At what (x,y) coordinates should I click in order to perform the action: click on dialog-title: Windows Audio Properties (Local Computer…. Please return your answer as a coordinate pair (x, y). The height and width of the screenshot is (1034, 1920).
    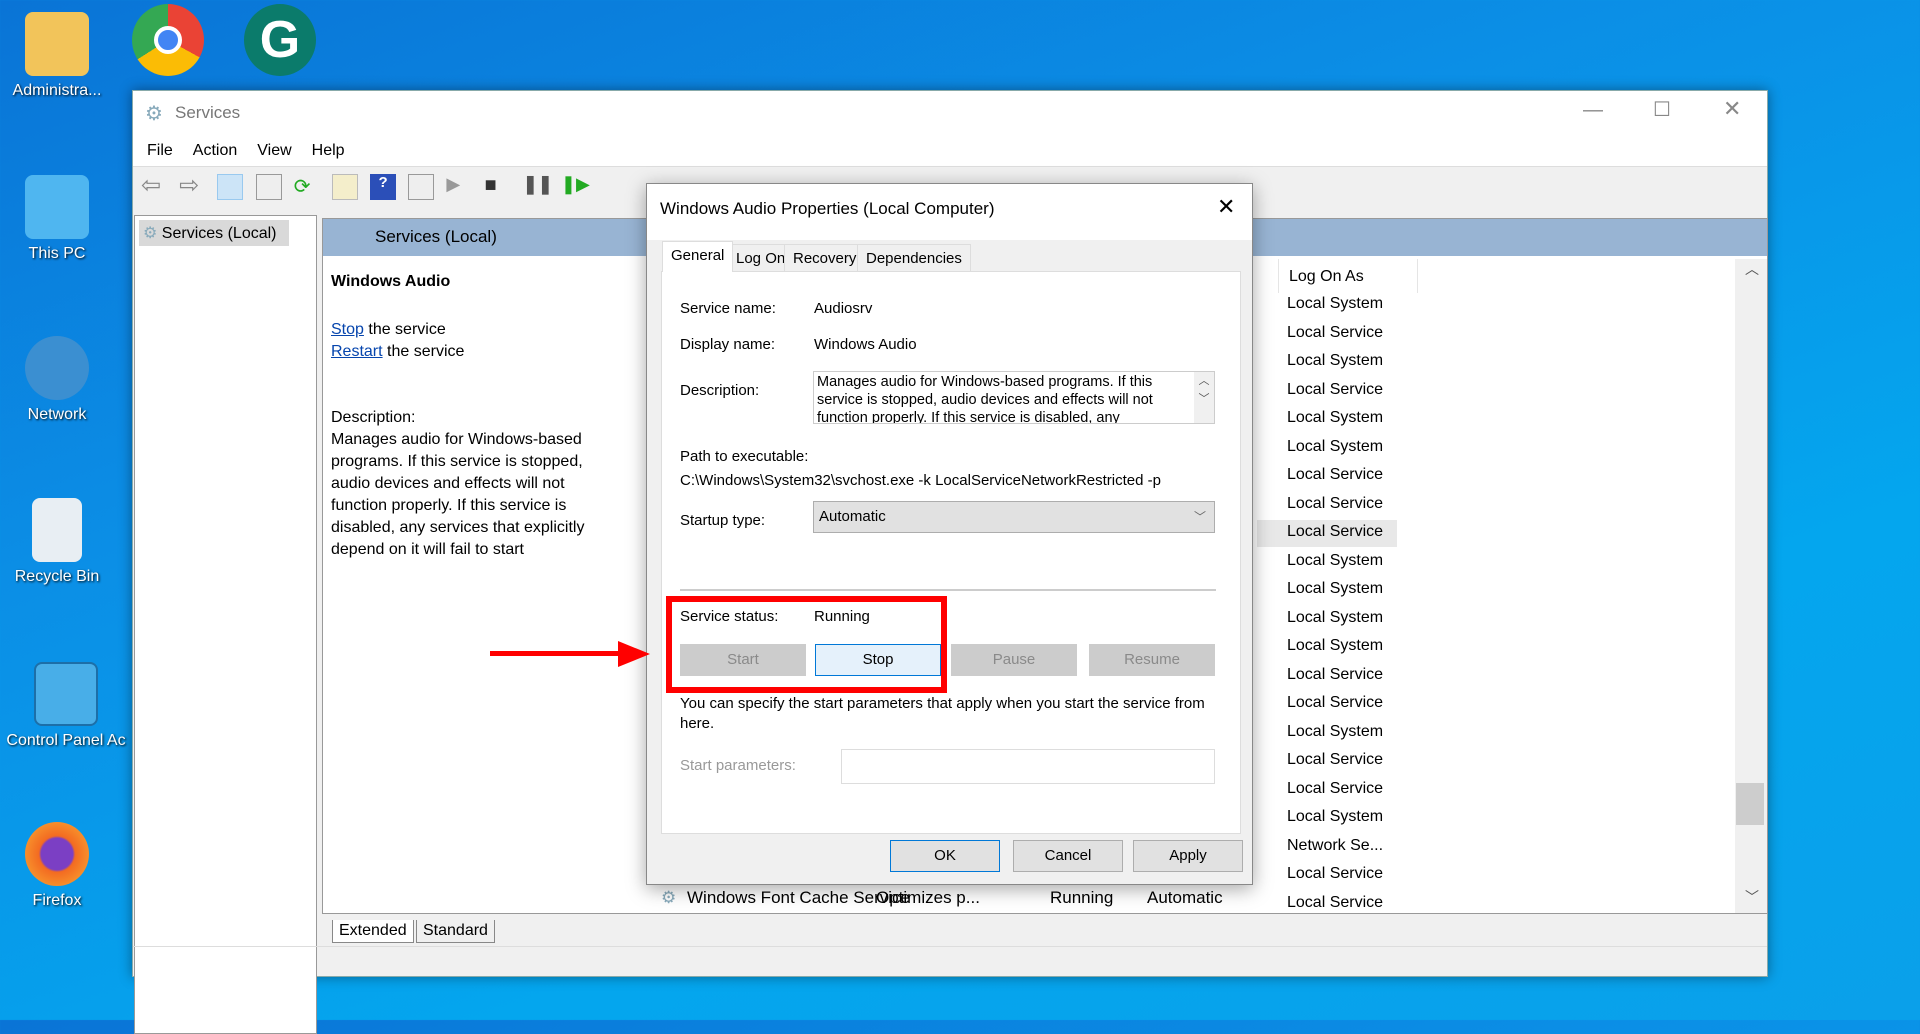
    Looking at the image, I should click on (827, 208).